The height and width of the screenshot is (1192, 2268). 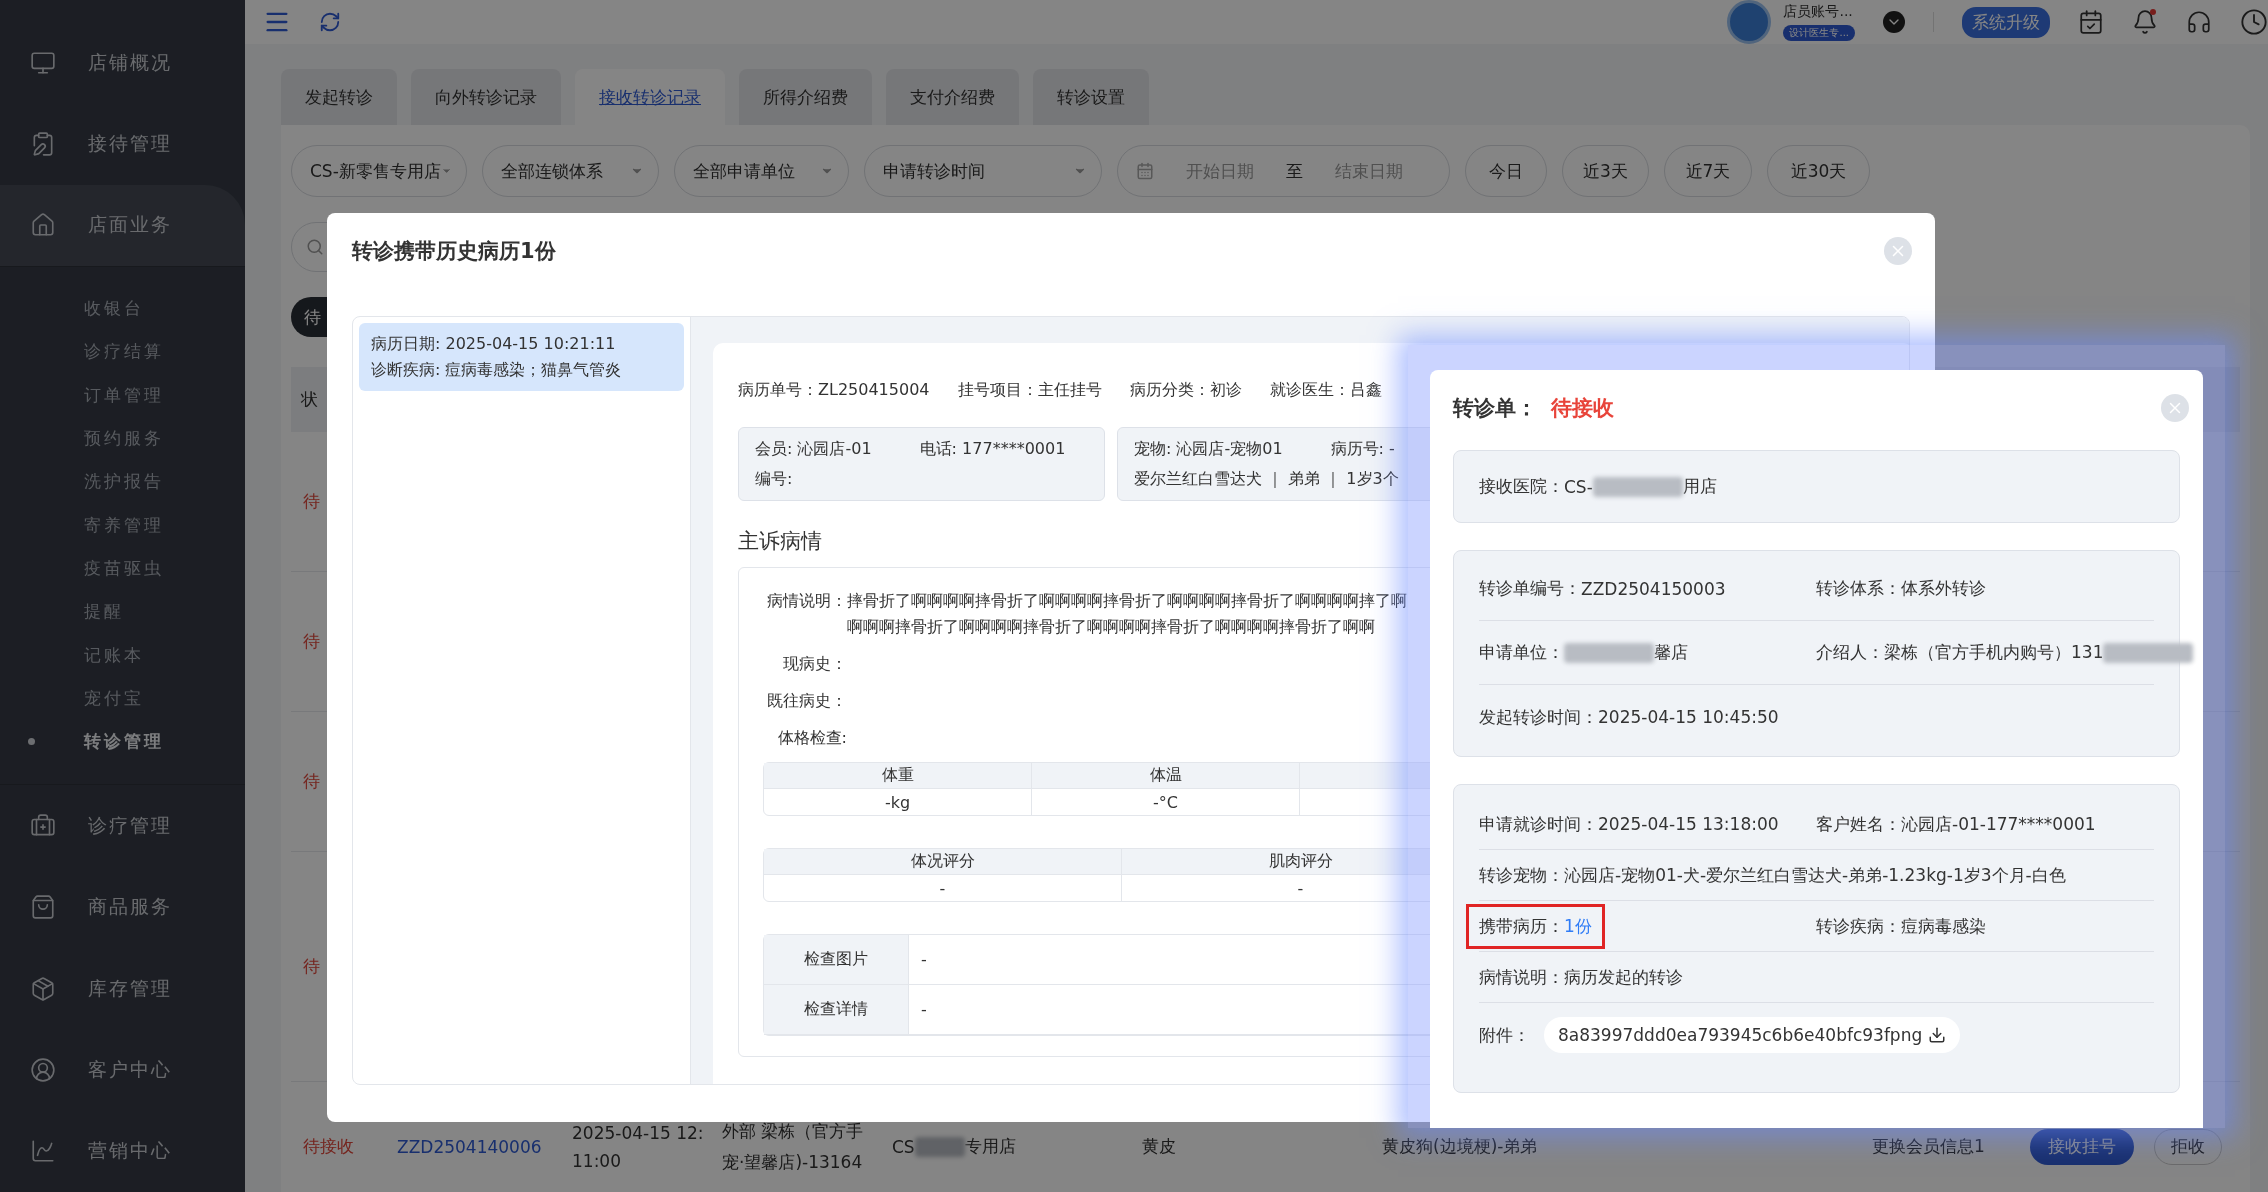 What do you see at coordinates (2091, 22) in the screenshot?
I see `calendar-icon` at bounding box center [2091, 22].